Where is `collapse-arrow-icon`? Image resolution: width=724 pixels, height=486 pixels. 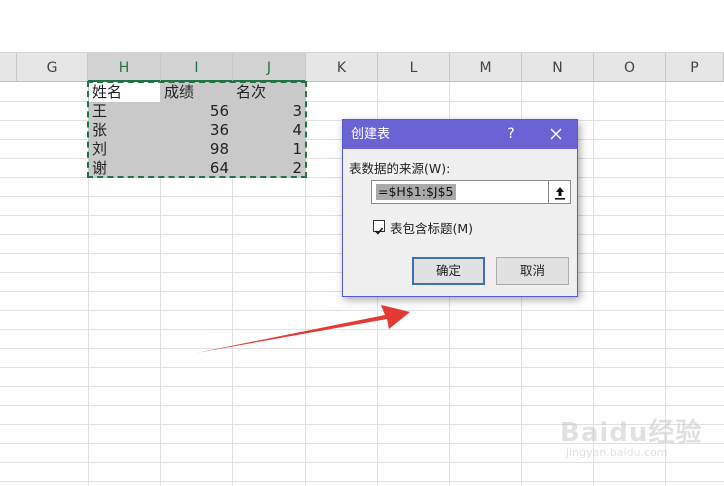
collapse-arrow-icon is located at coordinates (560, 193).